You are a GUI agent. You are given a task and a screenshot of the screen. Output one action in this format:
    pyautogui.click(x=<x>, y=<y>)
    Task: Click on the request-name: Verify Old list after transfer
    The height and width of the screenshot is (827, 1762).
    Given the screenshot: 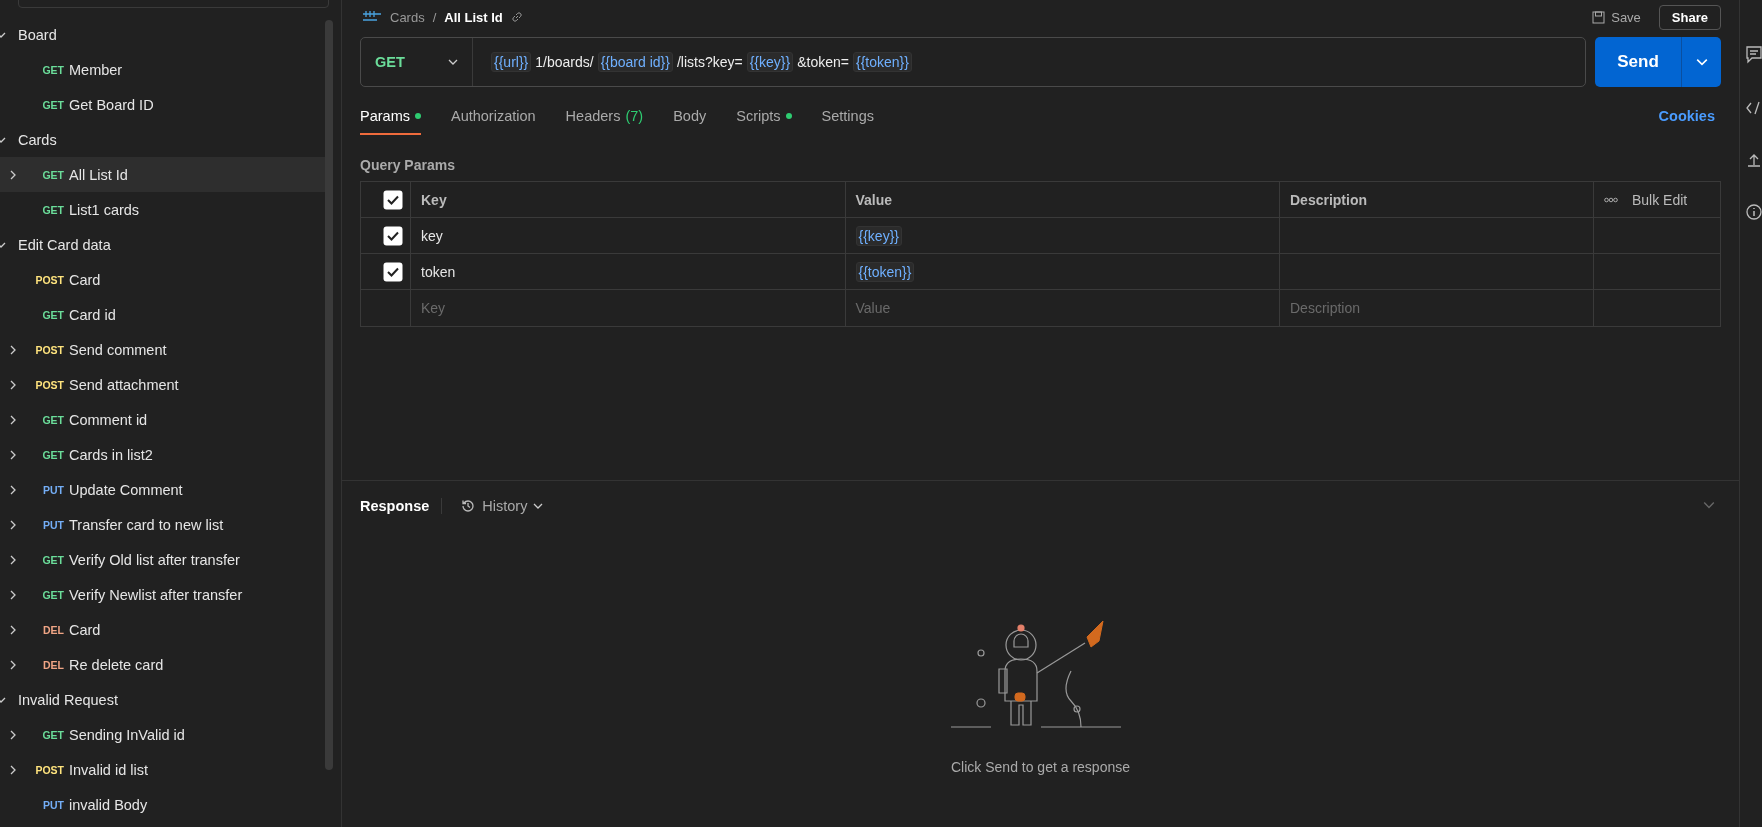 What is the action you would take?
    pyautogui.click(x=154, y=559)
    